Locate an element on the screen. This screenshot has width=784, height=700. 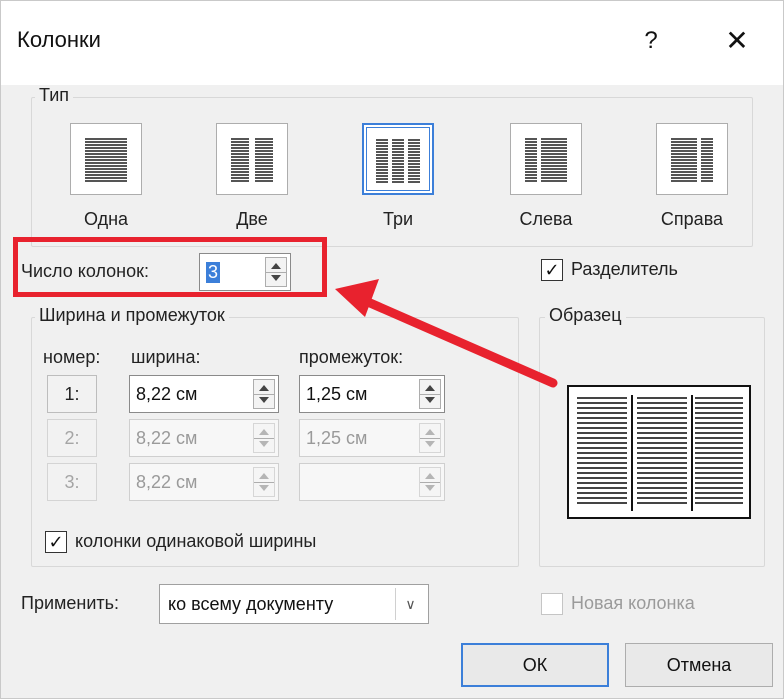
col-spacing-1-value: 1,25 см is located at coordinates (337, 394).